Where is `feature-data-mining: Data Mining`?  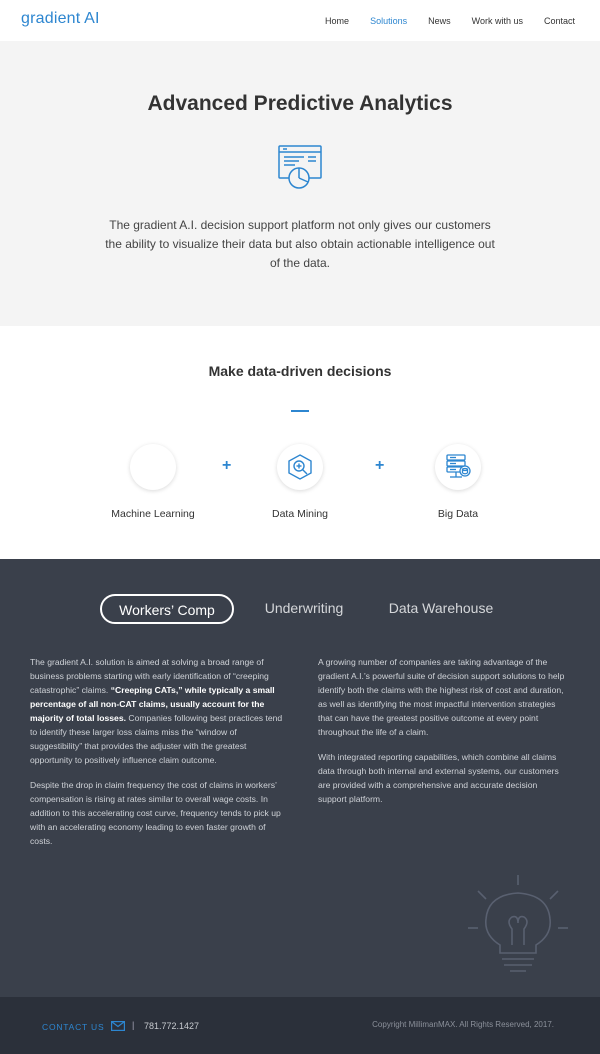 feature-data-mining: Data Mining is located at coordinates (300, 482).